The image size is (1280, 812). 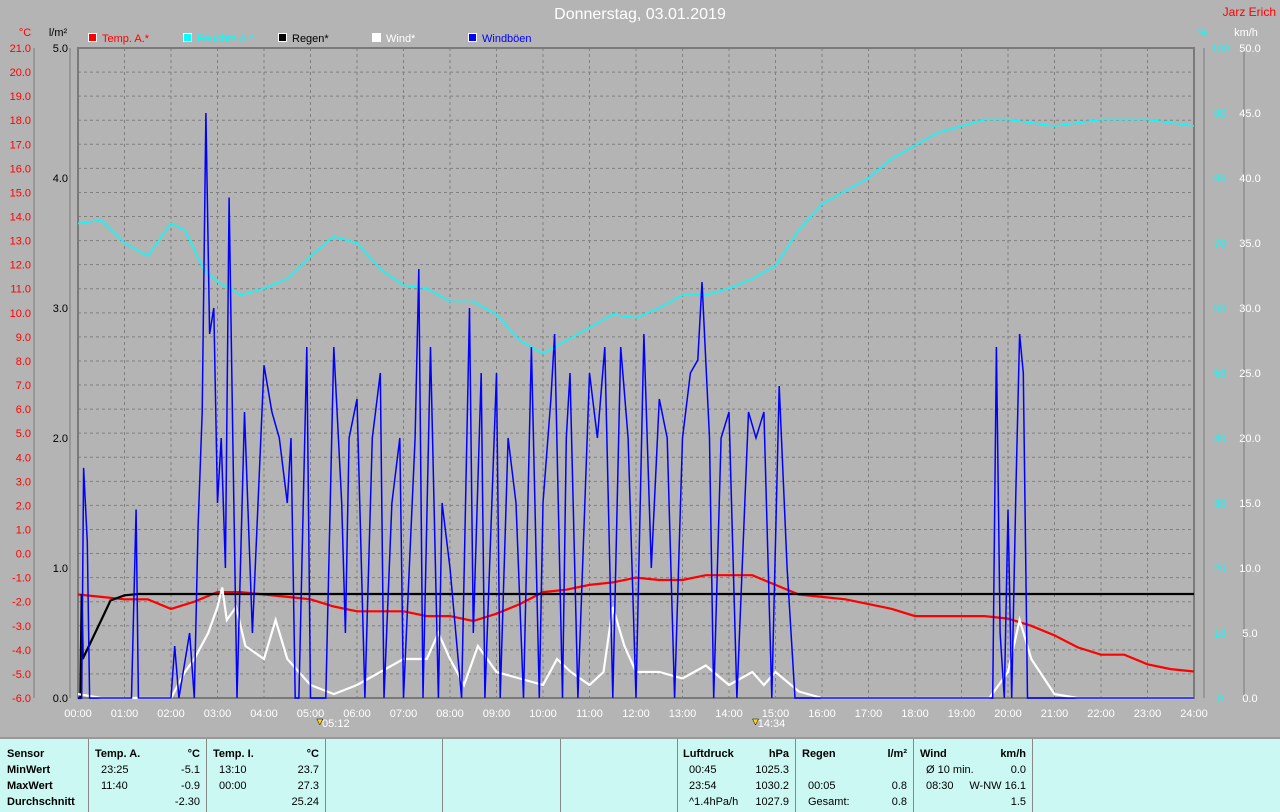 I want to click on cell-value: -0.9, so click(x=190, y=786).